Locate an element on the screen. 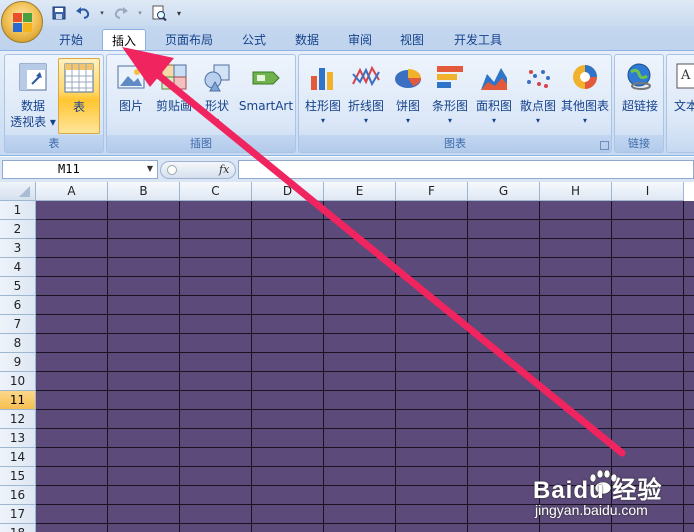 This screenshot has height=532, width=694. formula-bar: M11 ▼ fx is located at coordinates (347, 169).